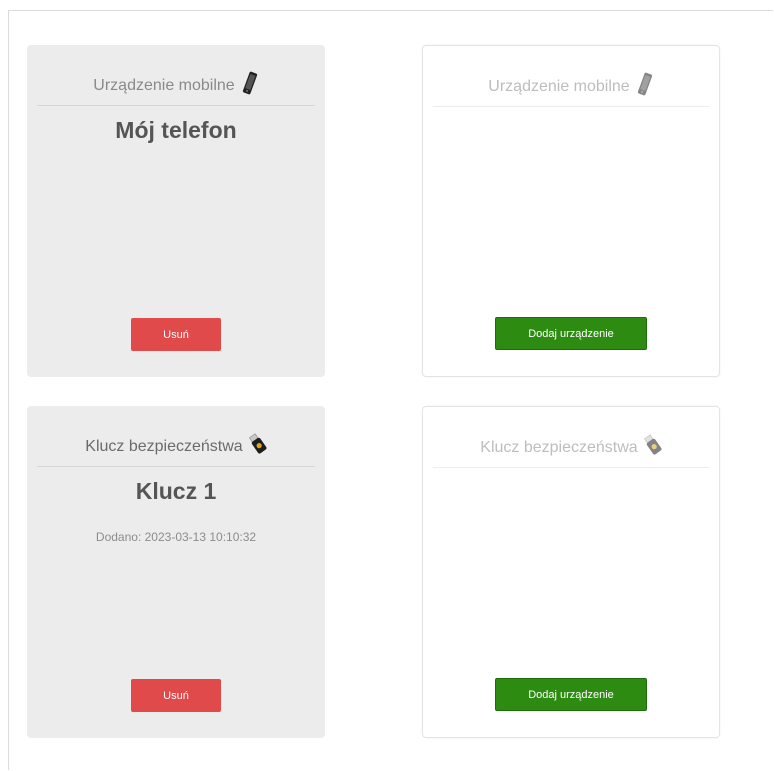 The width and height of the screenshot is (774, 771). Describe the element at coordinates (176, 537) in the screenshot. I see `added-date: Dodano: 2023-03-13 10:10:32` at that location.